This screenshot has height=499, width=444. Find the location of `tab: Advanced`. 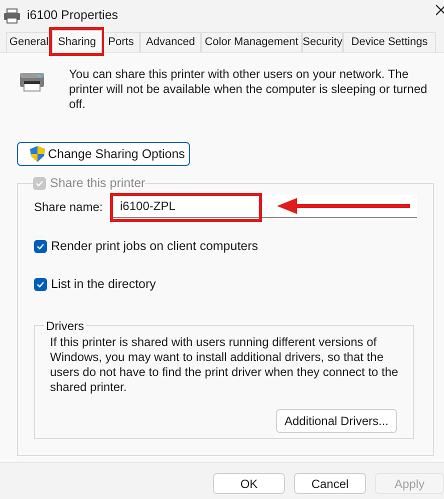

tab: Advanced is located at coordinates (170, 42).